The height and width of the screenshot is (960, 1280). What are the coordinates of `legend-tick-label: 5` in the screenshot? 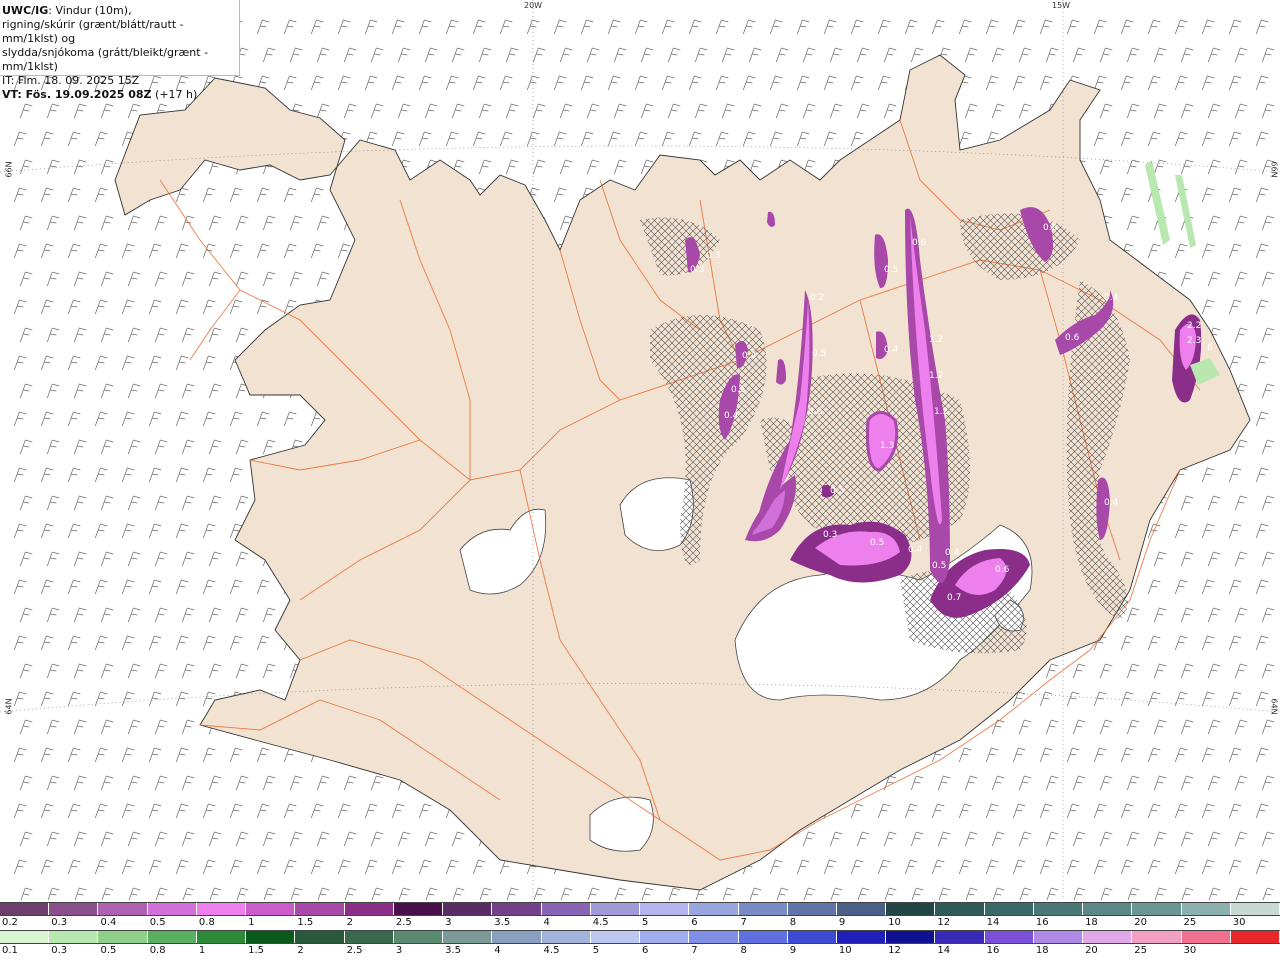 It's located at (596, 950).